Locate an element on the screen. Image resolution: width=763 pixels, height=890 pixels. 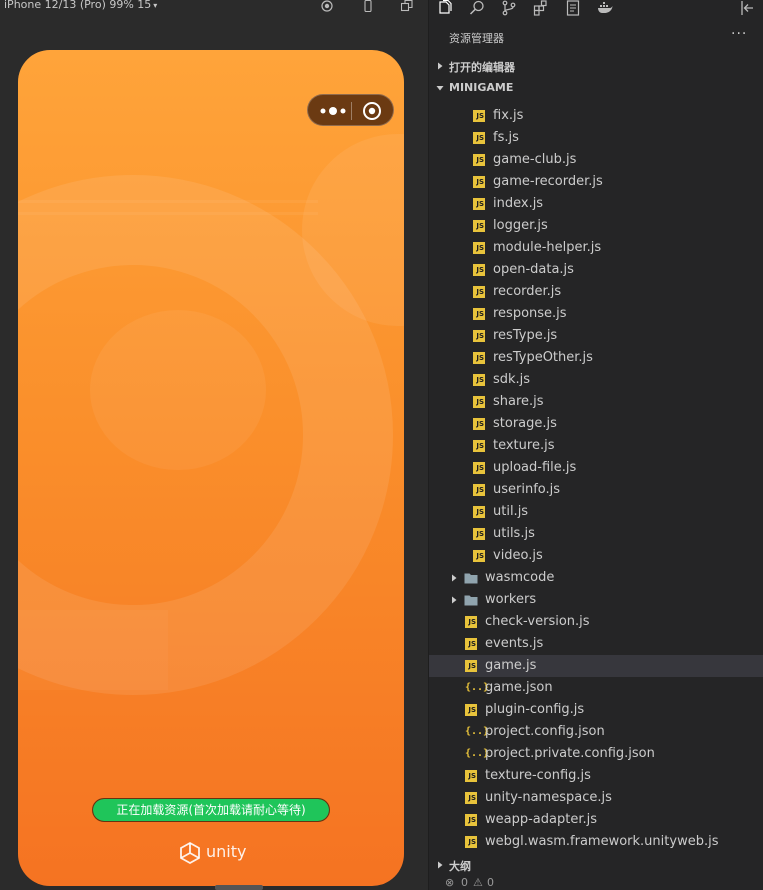
file-item: JS storage.js is located at coordinates (596, 424).